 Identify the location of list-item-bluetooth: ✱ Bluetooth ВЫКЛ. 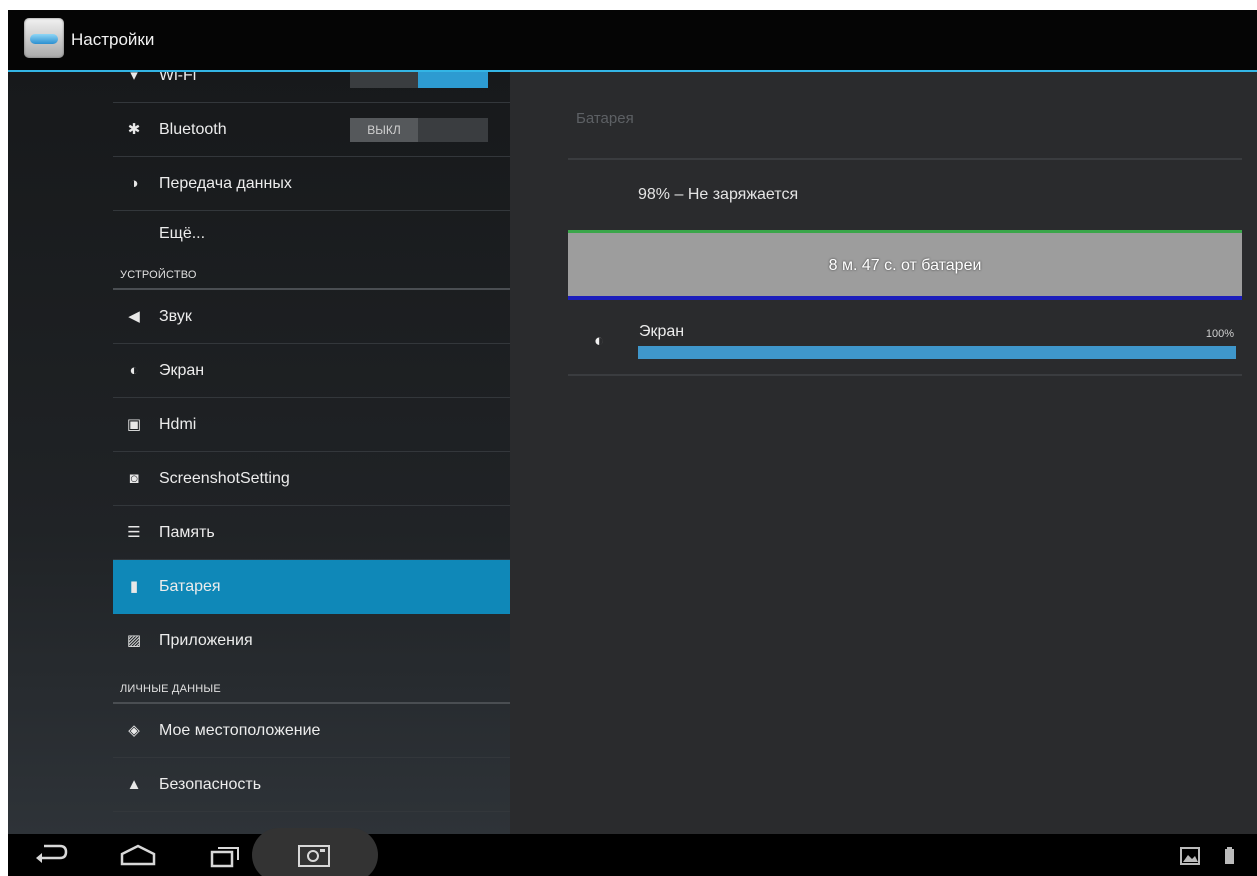
(311, 130).